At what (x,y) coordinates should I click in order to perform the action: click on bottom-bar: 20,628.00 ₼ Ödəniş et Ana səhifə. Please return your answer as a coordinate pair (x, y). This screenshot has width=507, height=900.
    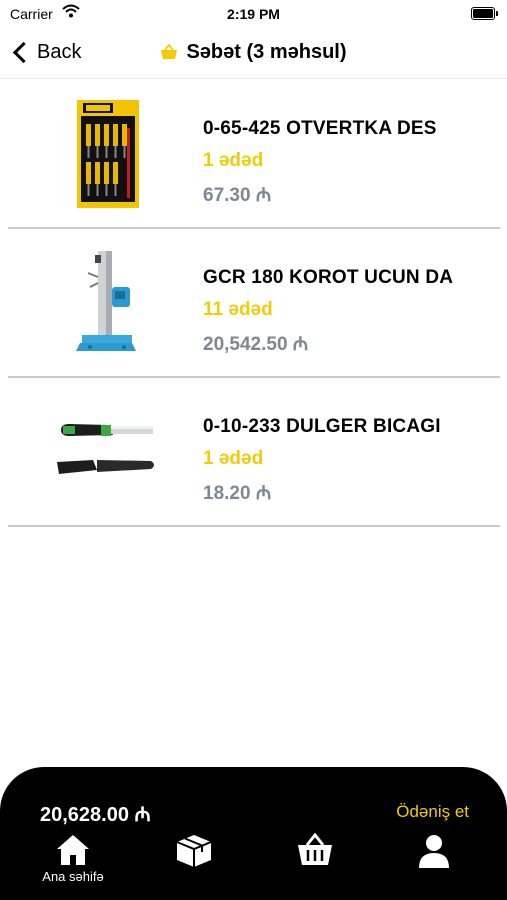
    Looking at the image, I should click on (253, 833).